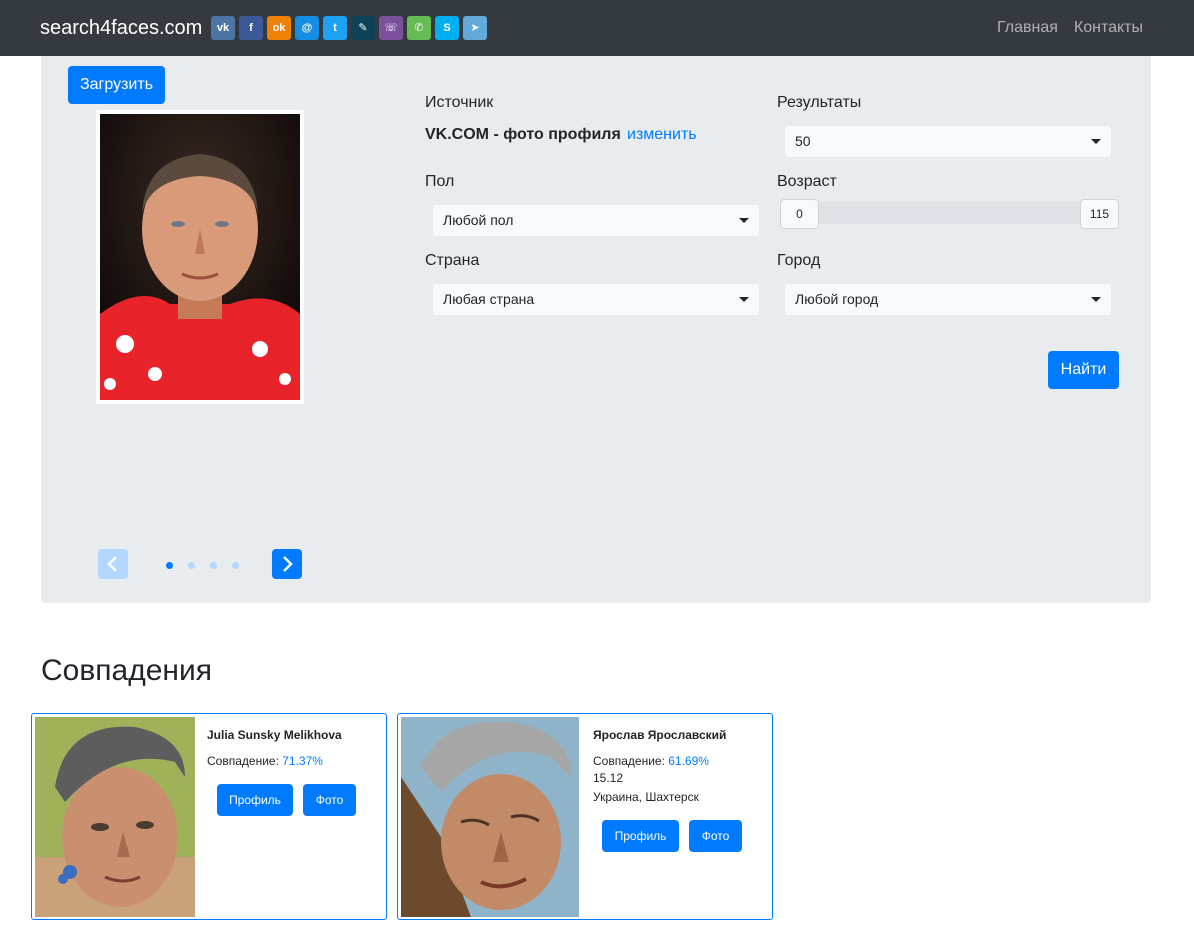 This screenshot has width=1194, height=929. What do you see at coordinates (363, 28) in the screenshot?
I see `livejournal-icon: ✎` at bounding box center [363, 28].